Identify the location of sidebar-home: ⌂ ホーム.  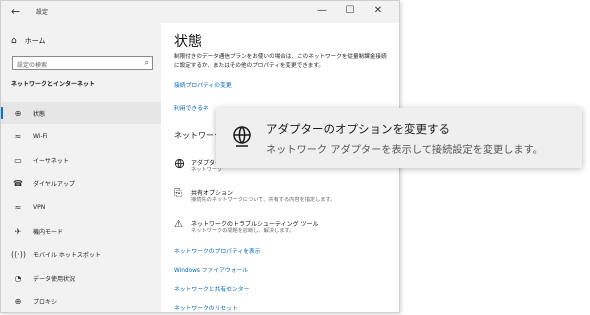
(28, 41).